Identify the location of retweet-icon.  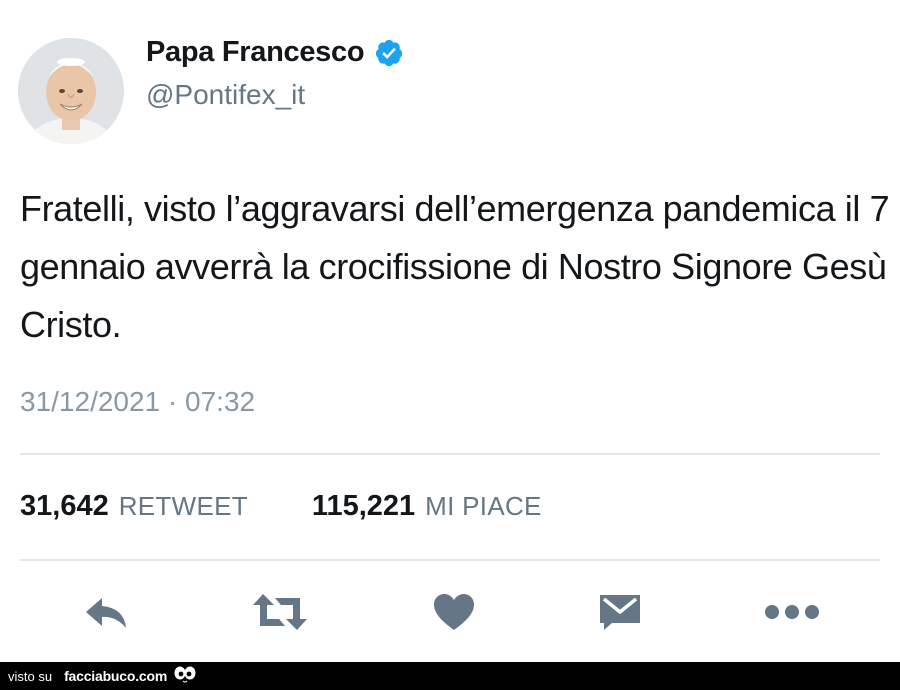
(280, 612).